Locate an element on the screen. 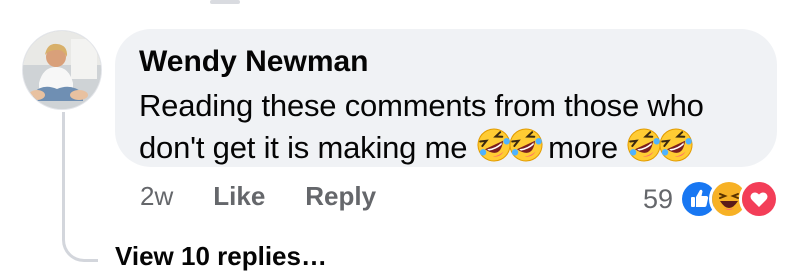  reply-thread-connector is located at coordinates (80, 187).